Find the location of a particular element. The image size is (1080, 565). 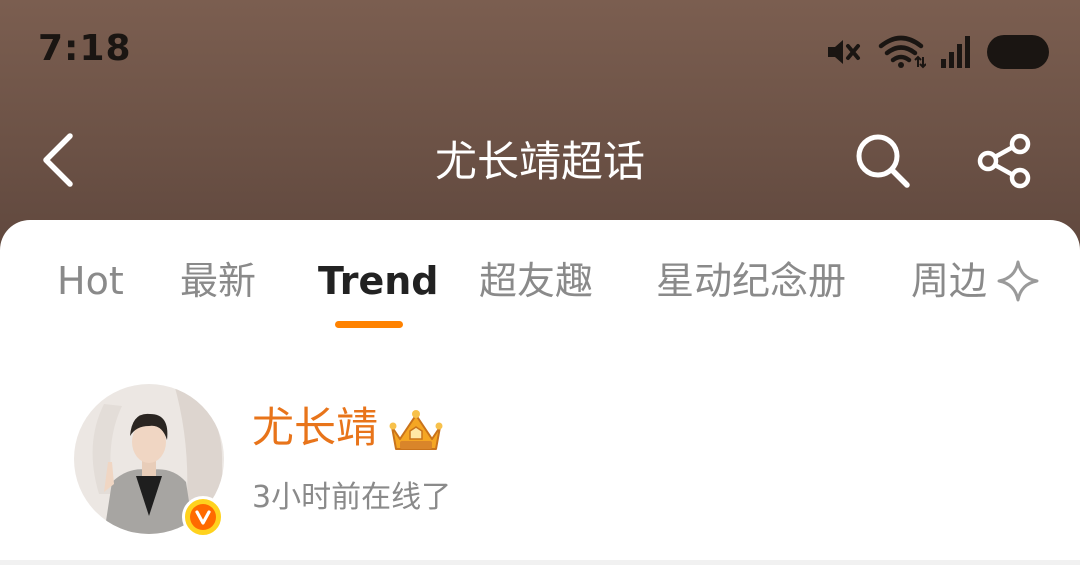

tab-merch: 周边 is located at coordinates (949, 281).